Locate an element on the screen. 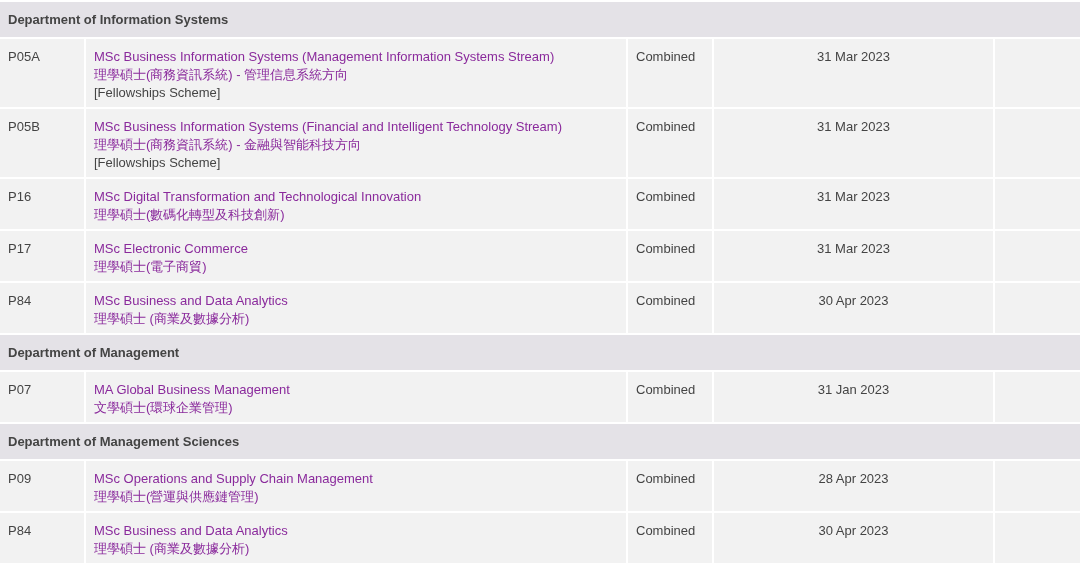 The height and width of the screenshot is (586, 1080). programme-link: MSc Electronic Commerce is located at coordinates (171, 249).